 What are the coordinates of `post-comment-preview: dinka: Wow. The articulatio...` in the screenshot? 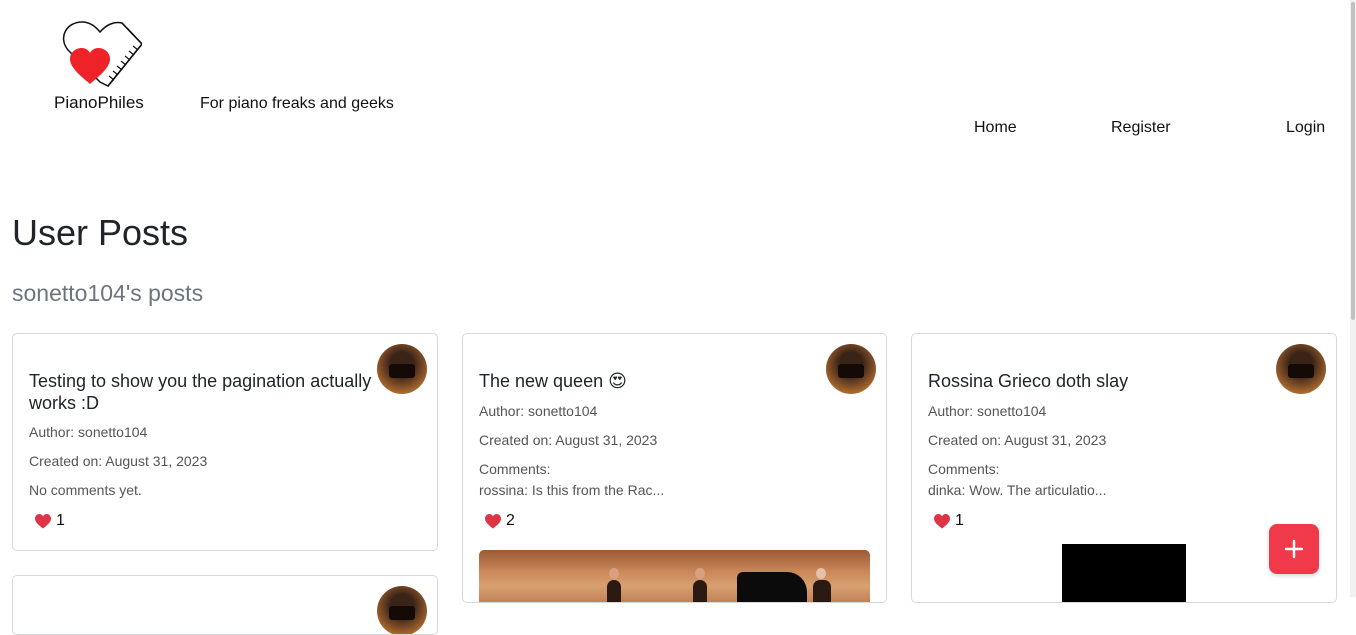 It's located at (1017, 490).